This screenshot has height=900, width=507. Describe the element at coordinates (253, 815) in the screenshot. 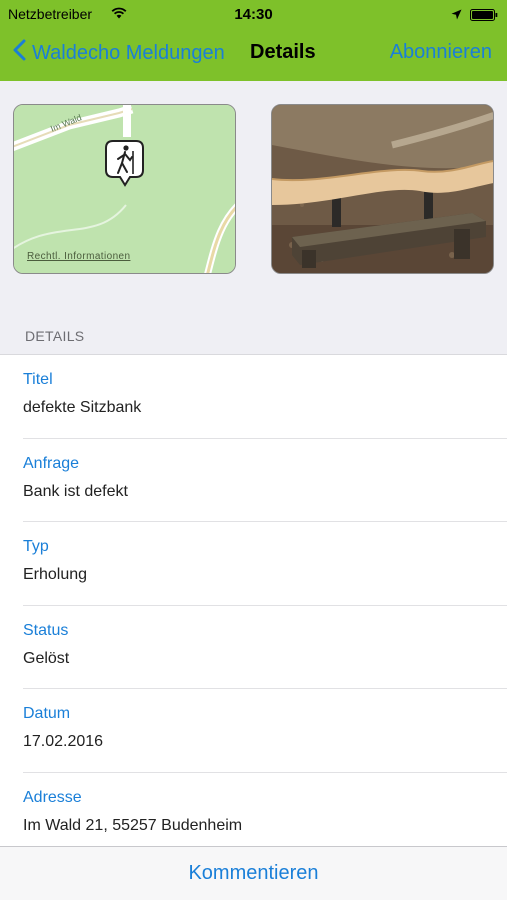

I see `detail-row-adresse: Adresse Im Wald 21, 55257 Budenheim` at that location.